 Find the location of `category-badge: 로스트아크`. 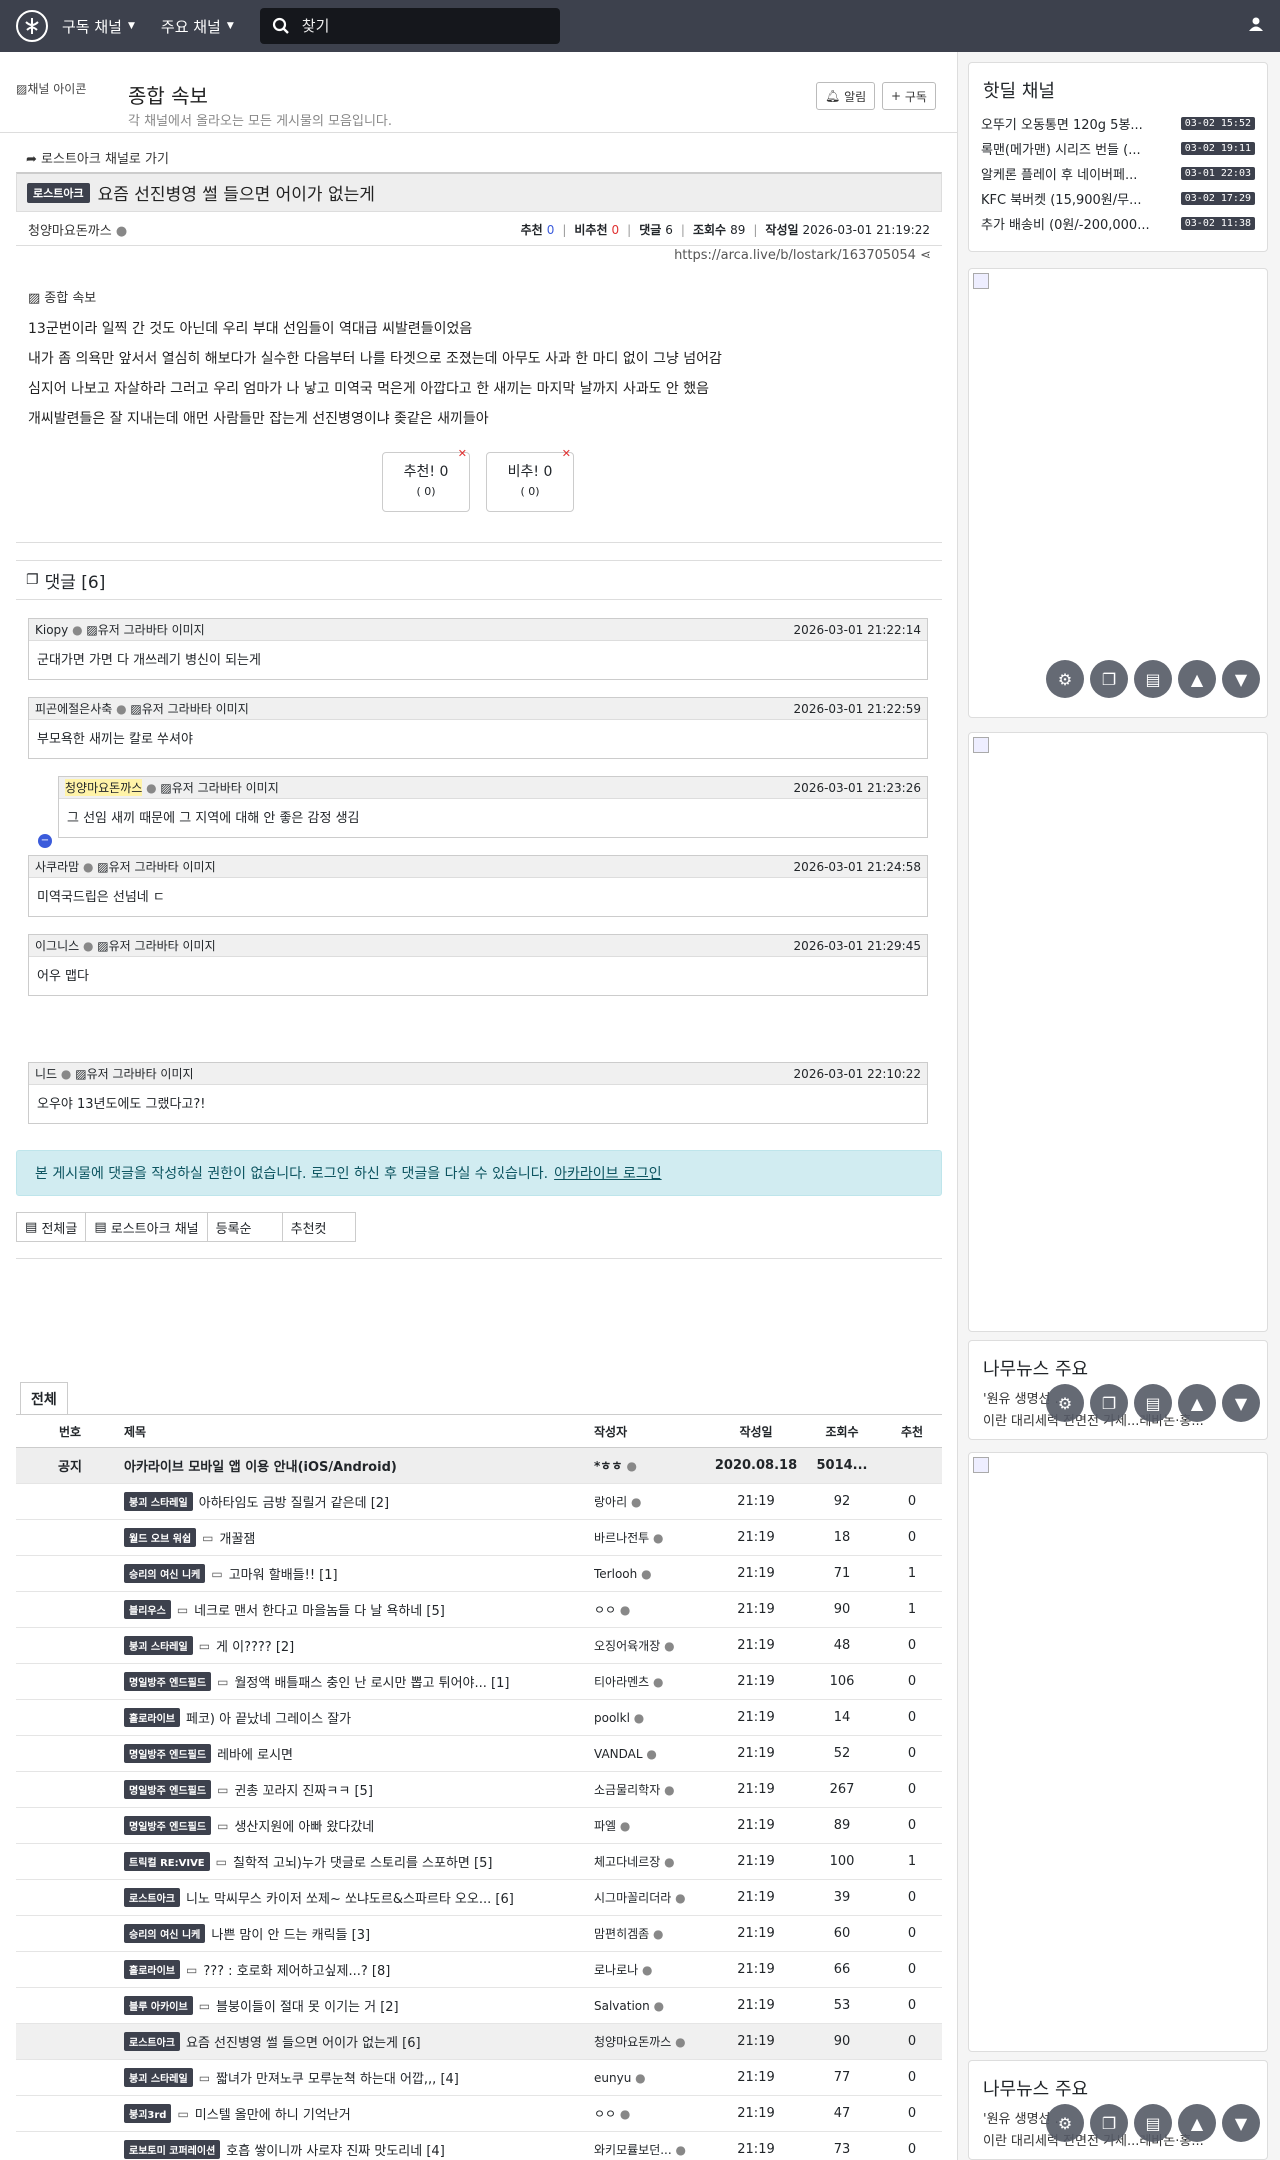

category-badge: 로스트아크 is located at coordinates (58, 192).